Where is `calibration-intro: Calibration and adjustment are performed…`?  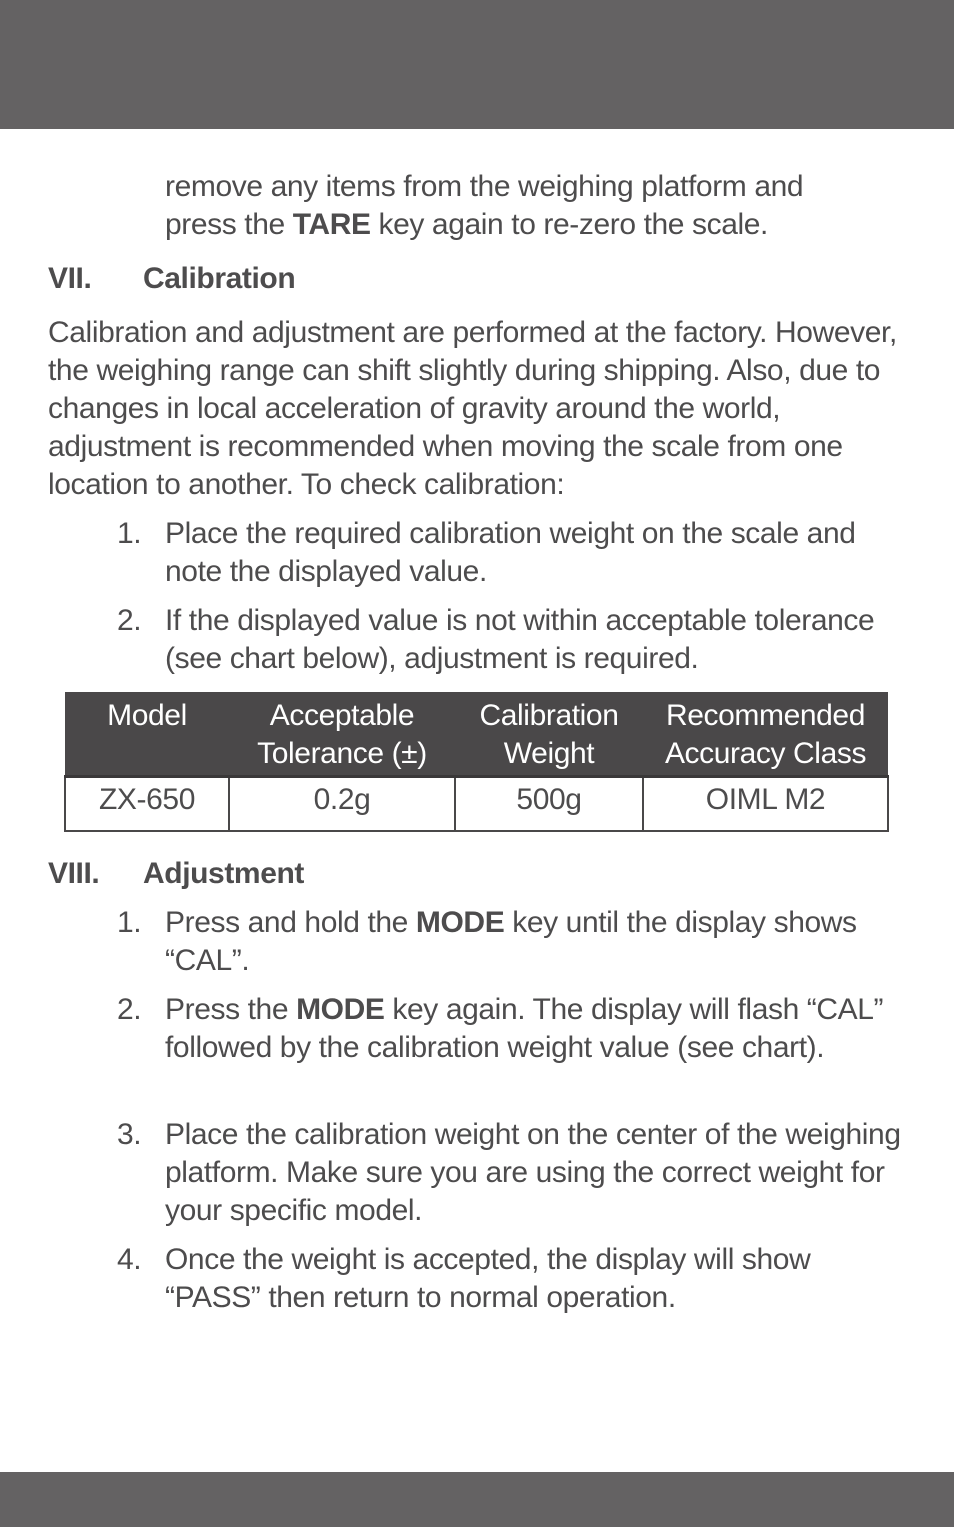 calibration-intro: Calibration and adjustment are performed… is located at coordinates (472, 408).